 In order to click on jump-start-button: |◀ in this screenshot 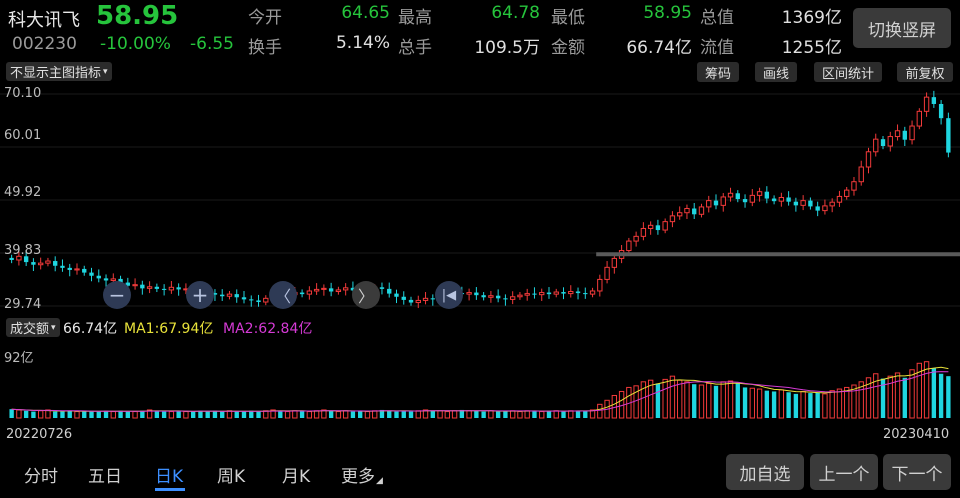, I will do `click(449, 295)`.